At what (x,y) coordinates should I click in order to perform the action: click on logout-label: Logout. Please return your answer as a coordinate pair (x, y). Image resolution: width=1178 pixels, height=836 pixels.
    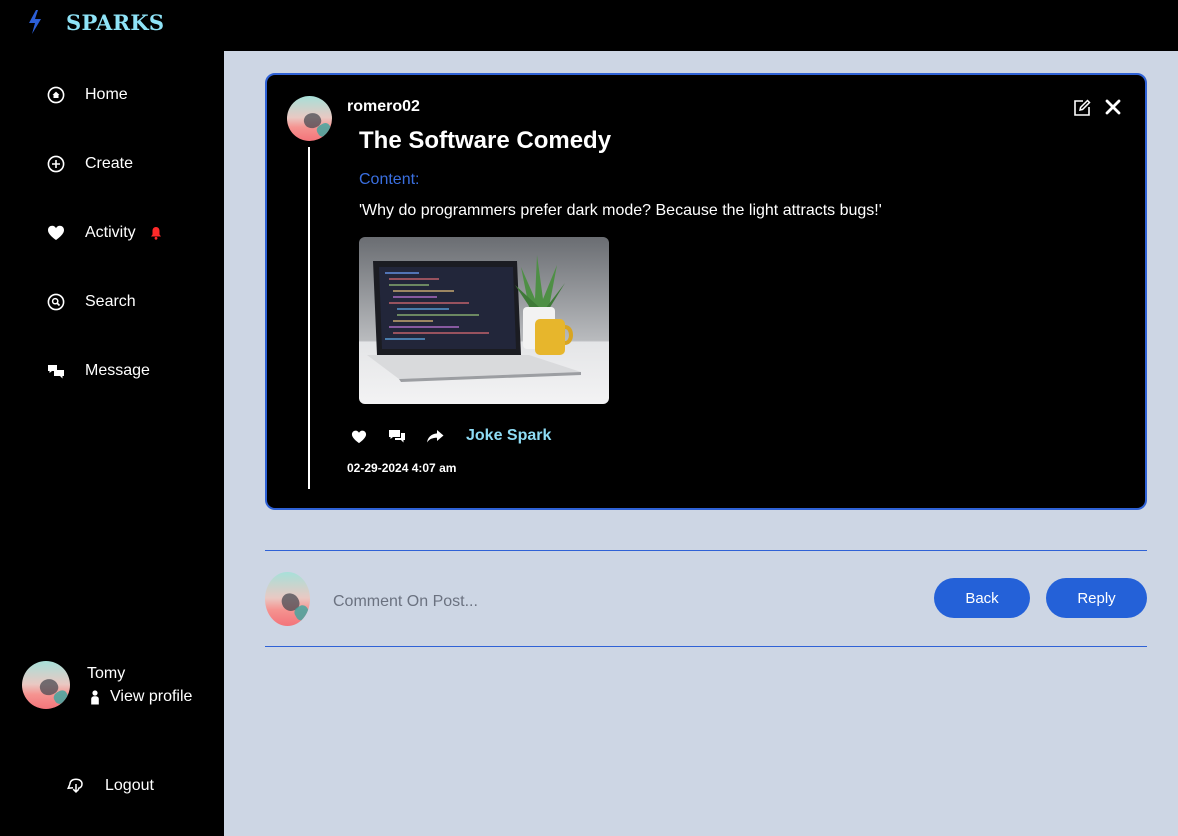
    Looking at the image, I should click on (129, 785).